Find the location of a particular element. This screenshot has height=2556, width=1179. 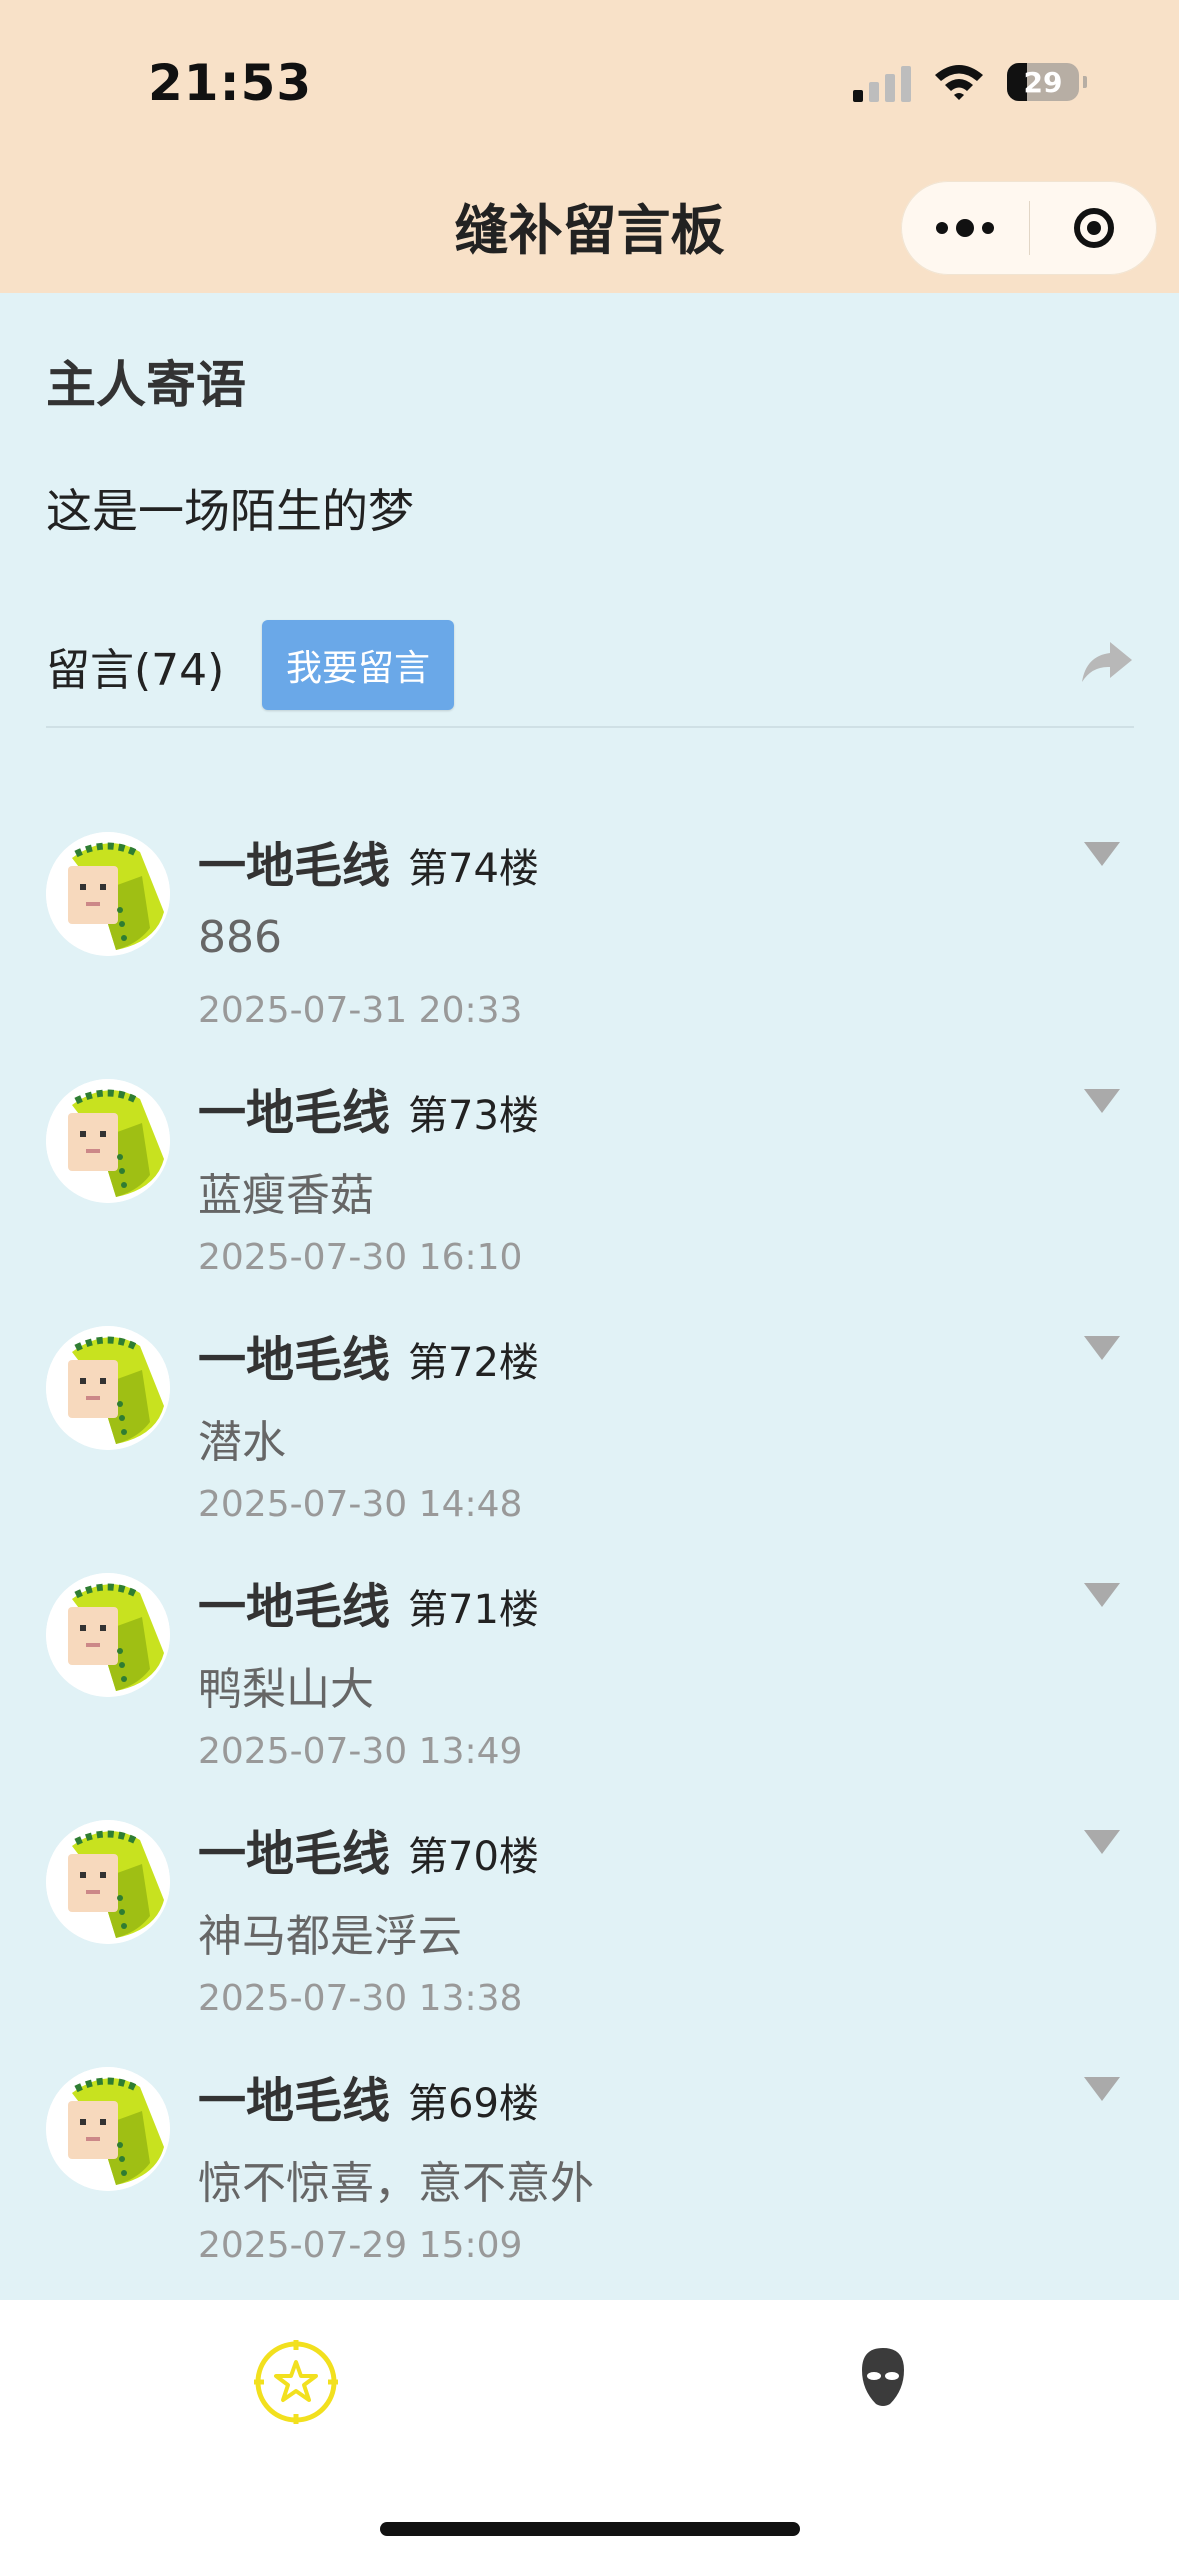

mini-program-capsule is located at coordinates (1029, 228).